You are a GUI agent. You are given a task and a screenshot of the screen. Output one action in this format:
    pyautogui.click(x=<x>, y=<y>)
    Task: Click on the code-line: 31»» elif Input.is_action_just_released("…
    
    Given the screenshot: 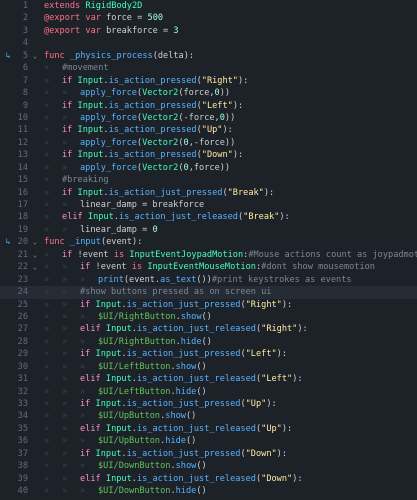 What is the action you would take?
    pyautogui.click(x=208, y=379)
    